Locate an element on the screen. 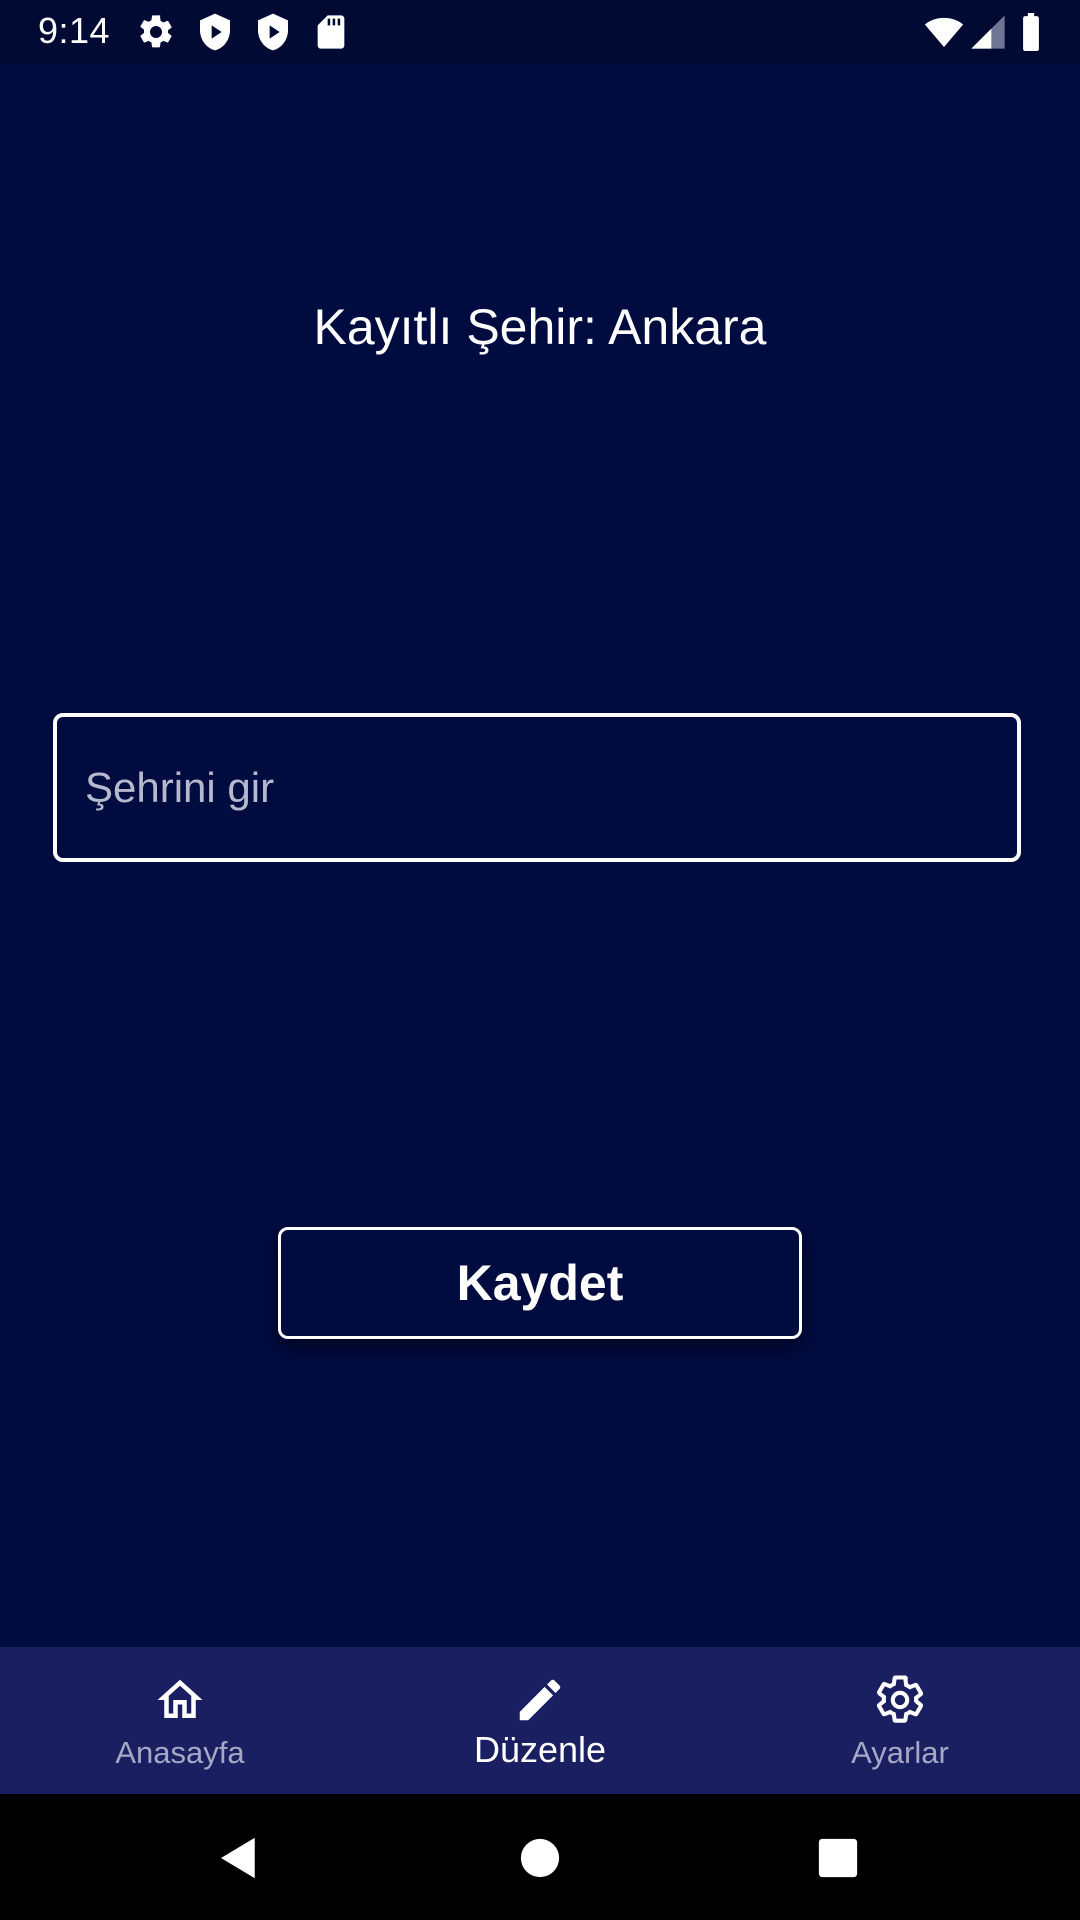 Image resolution: width=1080 pixels, height=1920 pixels. status-time: 9:14 is located at coordinates (74, 30).